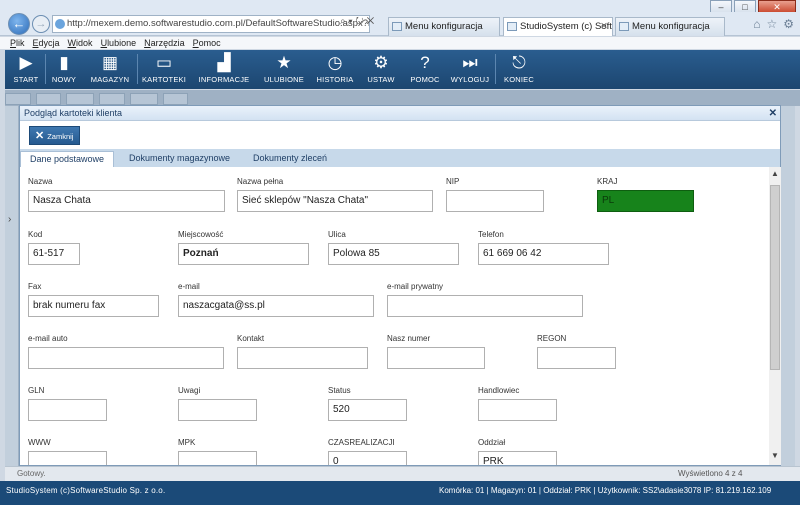  Describe the element at coordinates (67, 458) in the screenshot. I see `www-input` at that location.